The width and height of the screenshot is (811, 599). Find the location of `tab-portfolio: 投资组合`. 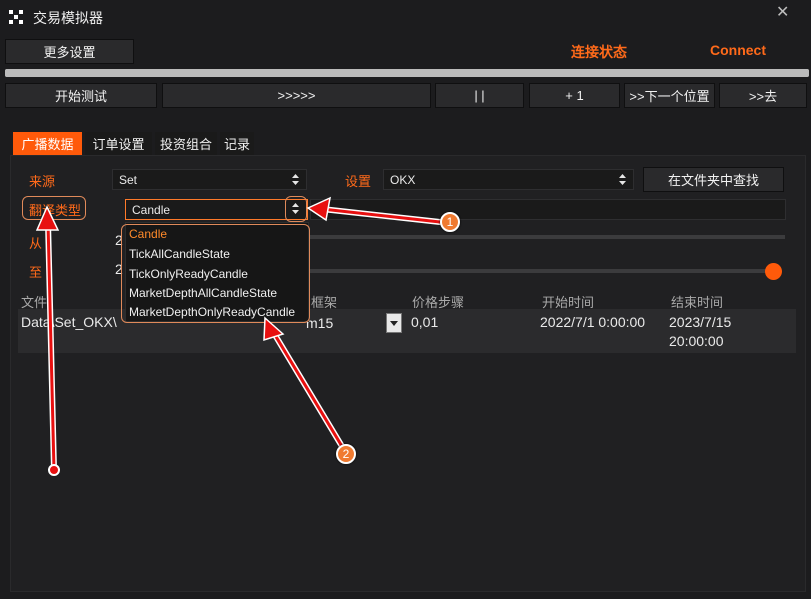

tab-portfolio: 投资组合 is located at coordinates (186, 143).